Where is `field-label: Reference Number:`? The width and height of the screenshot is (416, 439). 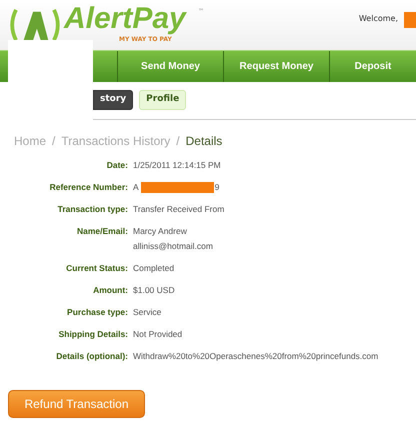 field-label: Reference Number: is located at coordinates (88, 187).